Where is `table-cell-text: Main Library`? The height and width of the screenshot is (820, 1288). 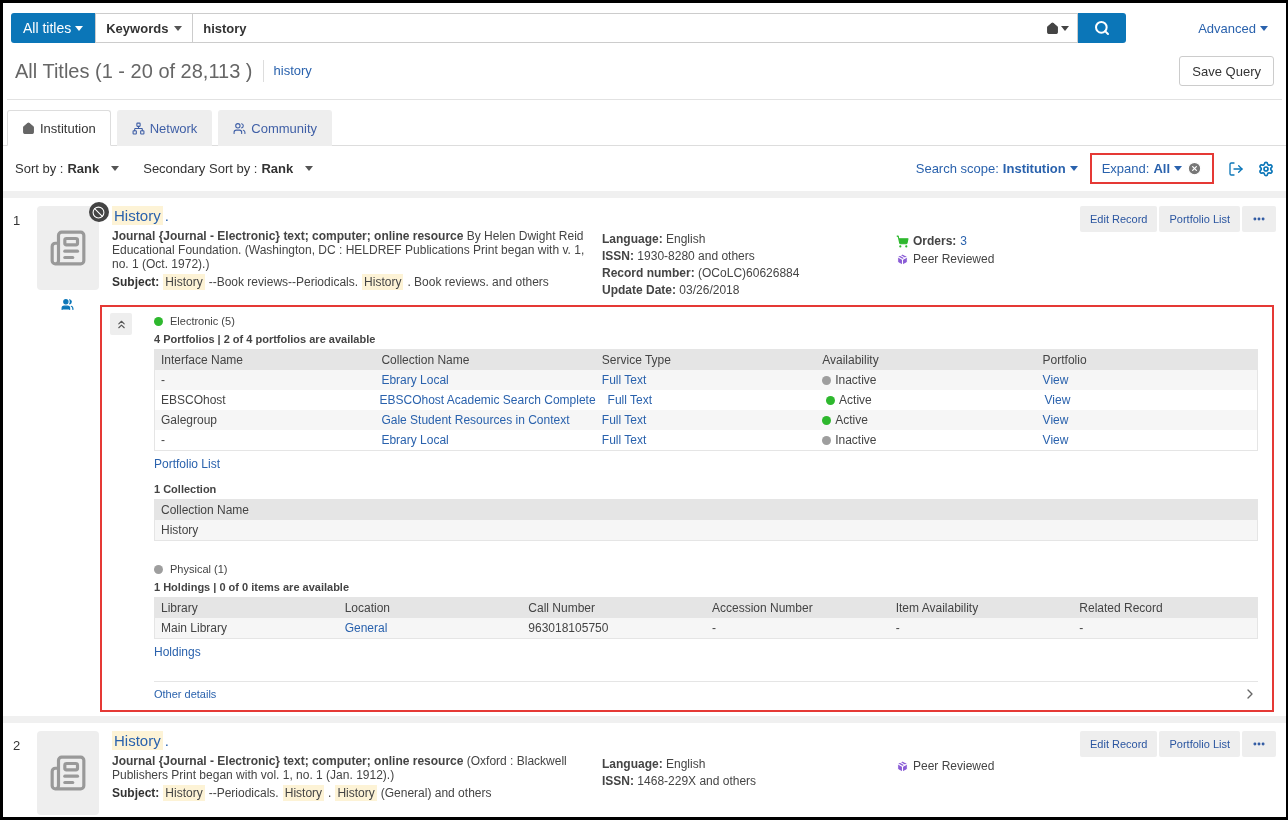 table-cell-text: Main Library is located at coordinates (194, 628).